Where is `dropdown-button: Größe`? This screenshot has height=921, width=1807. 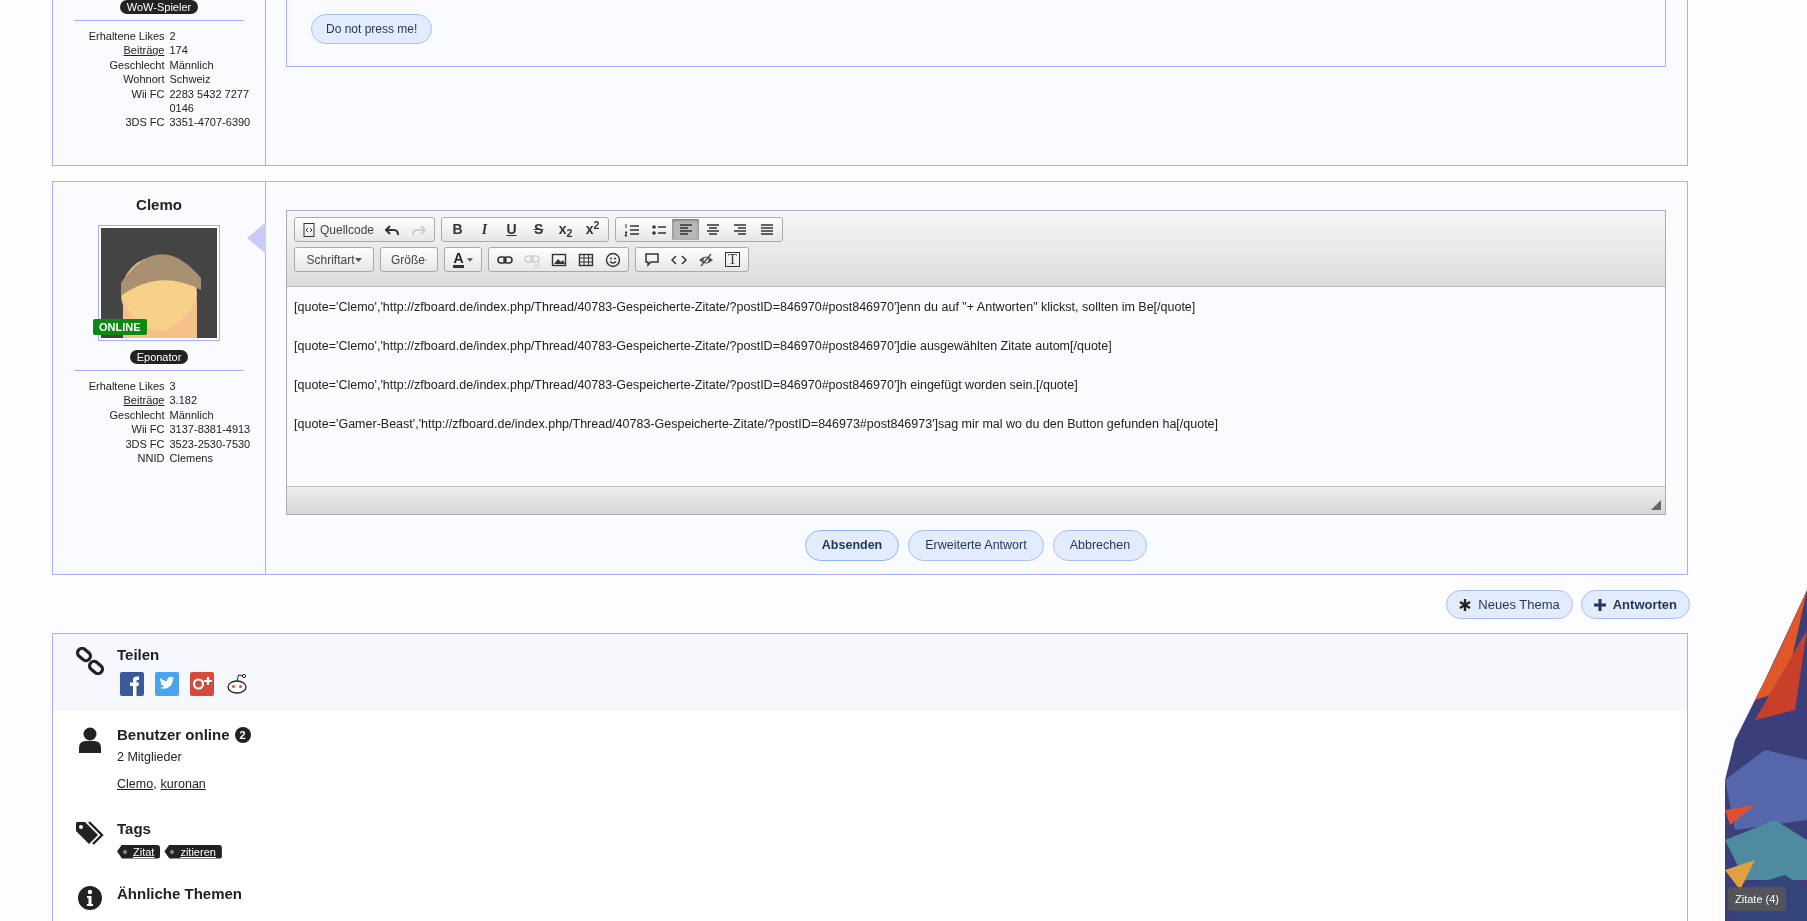 dropdown-button: Größe is located at coordinates (409, 259).